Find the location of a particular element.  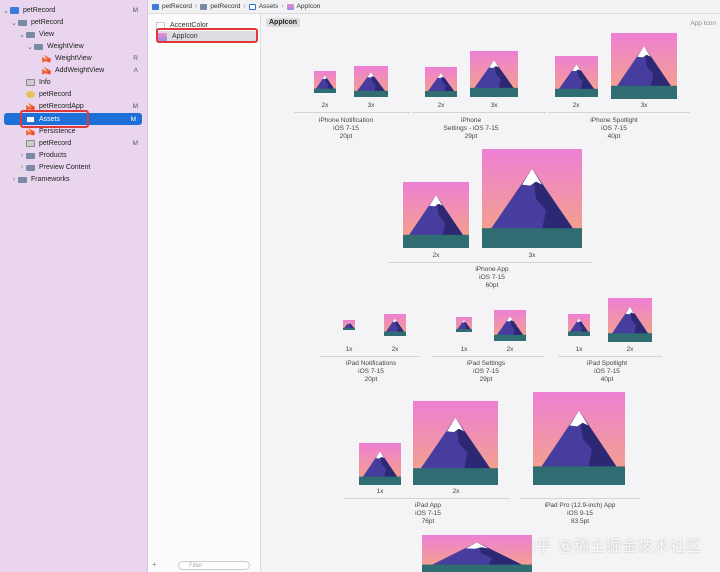

nav-item-label: View is located at coordinates (47, 34).